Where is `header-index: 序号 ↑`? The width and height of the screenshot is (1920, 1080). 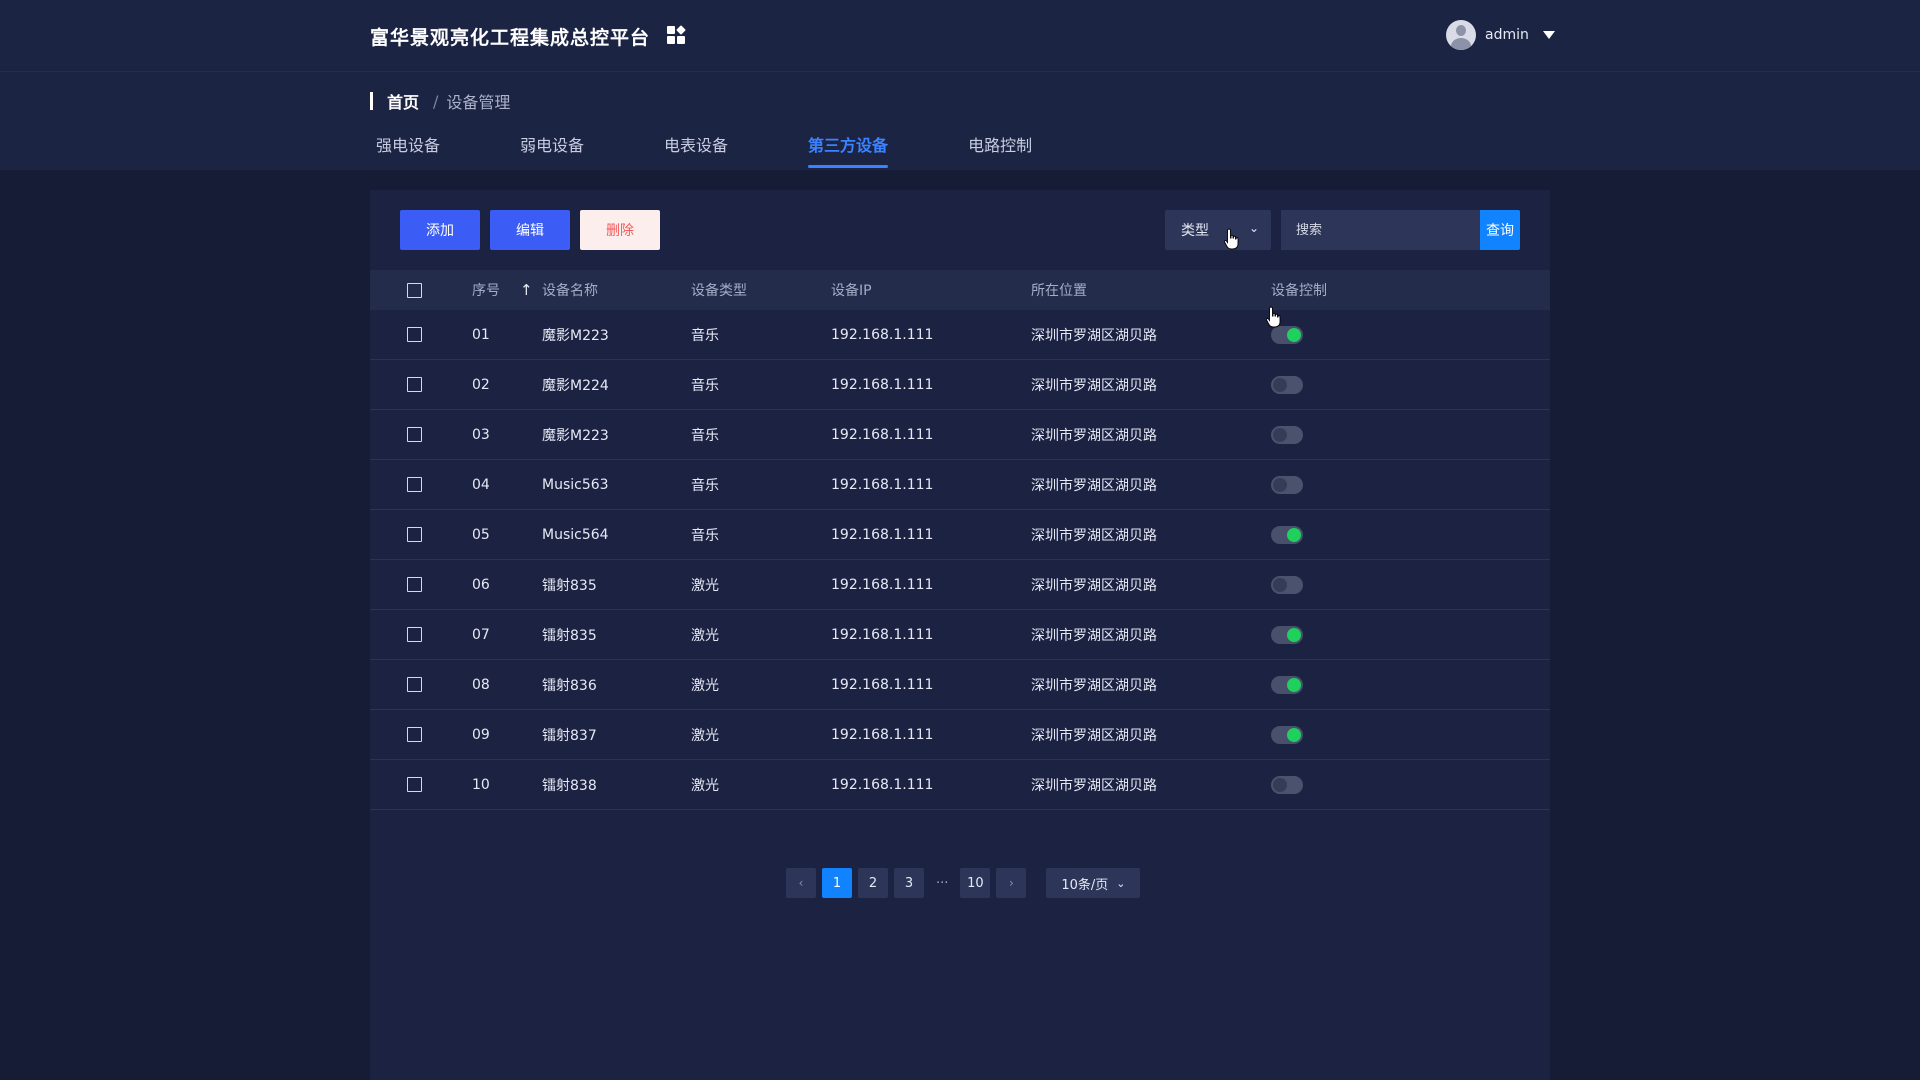
header-index: 序号 ↑ is located at coordinates (497, 290).